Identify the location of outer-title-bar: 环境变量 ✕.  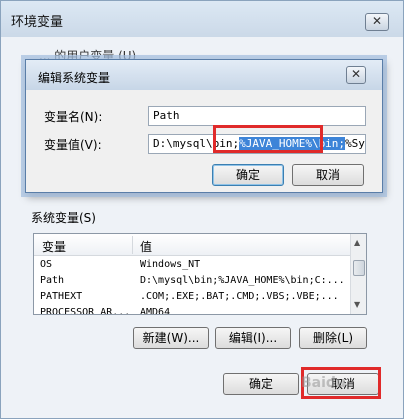
(202, 19).